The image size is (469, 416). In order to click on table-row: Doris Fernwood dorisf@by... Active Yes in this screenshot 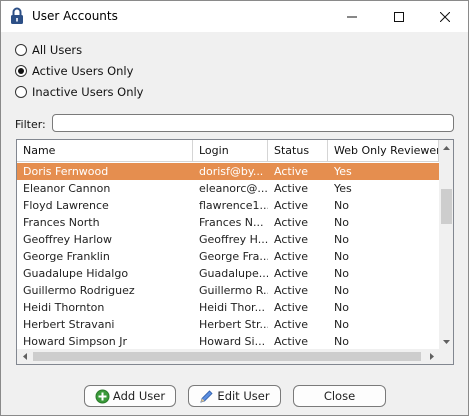, I will do `click(228, 171)`.